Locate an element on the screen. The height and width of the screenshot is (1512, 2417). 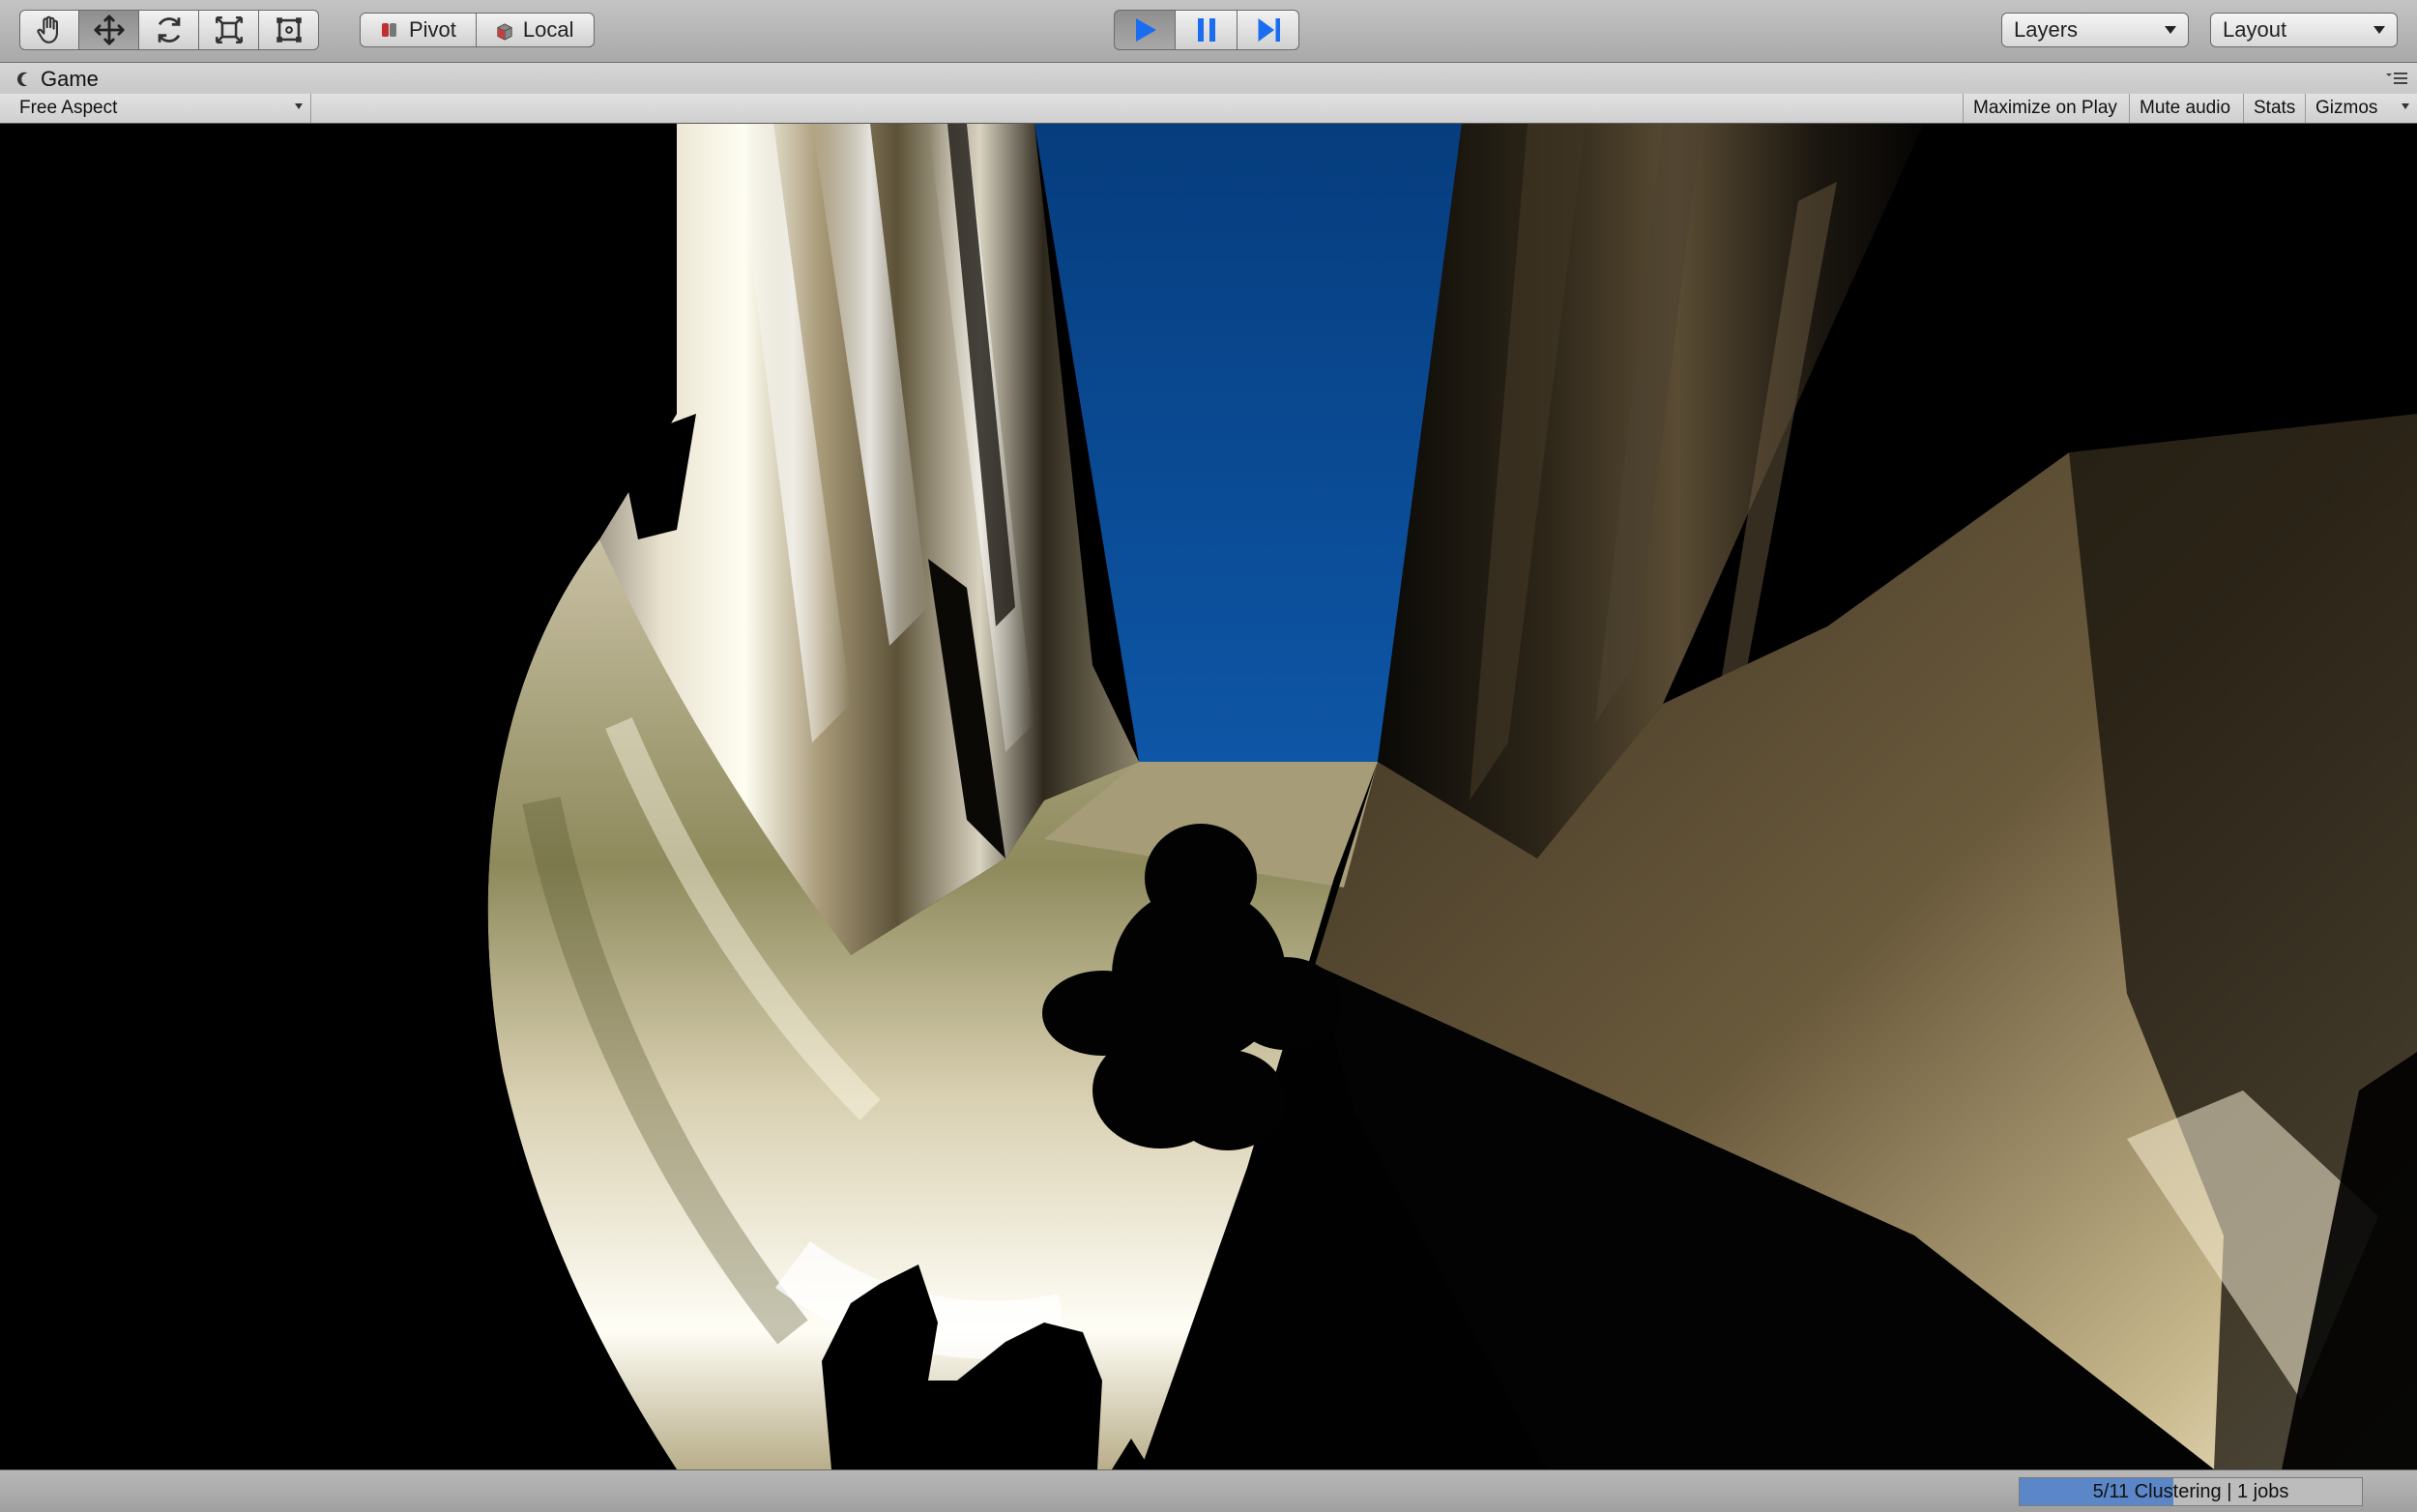
step-button is located at coordinates (1268, 30).